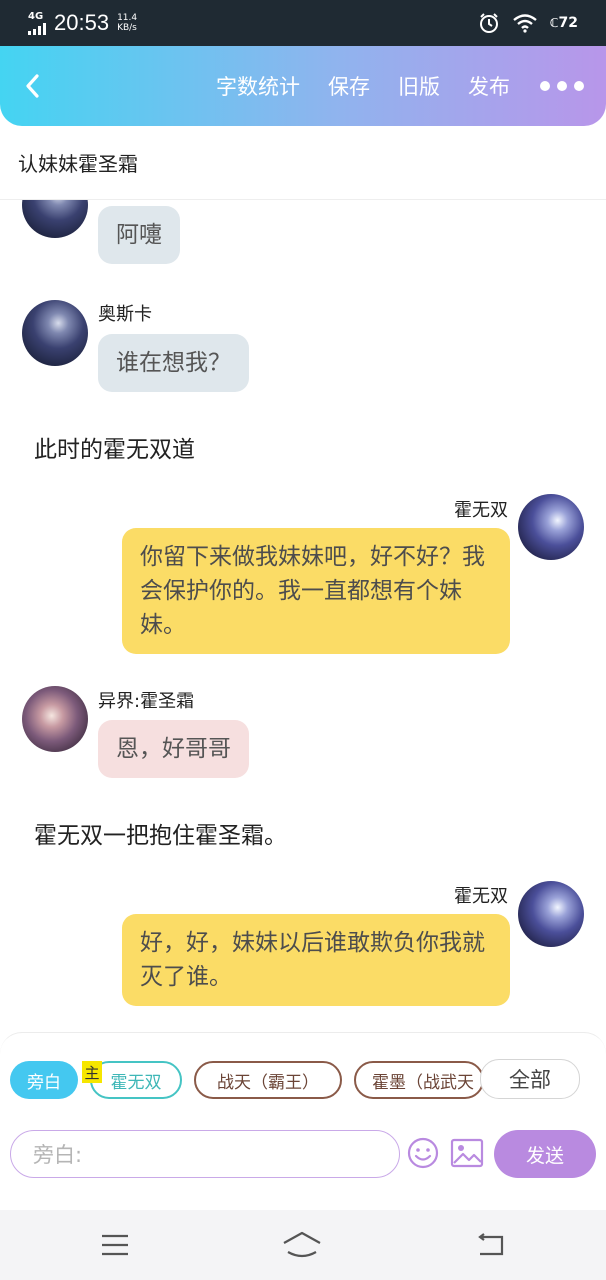 The width and height of the screenshot is (606, 1280). What do you see at coordinates (115, 1245) in the screenshot?
I see `menu-icon` at bounding box center [115, 1245].